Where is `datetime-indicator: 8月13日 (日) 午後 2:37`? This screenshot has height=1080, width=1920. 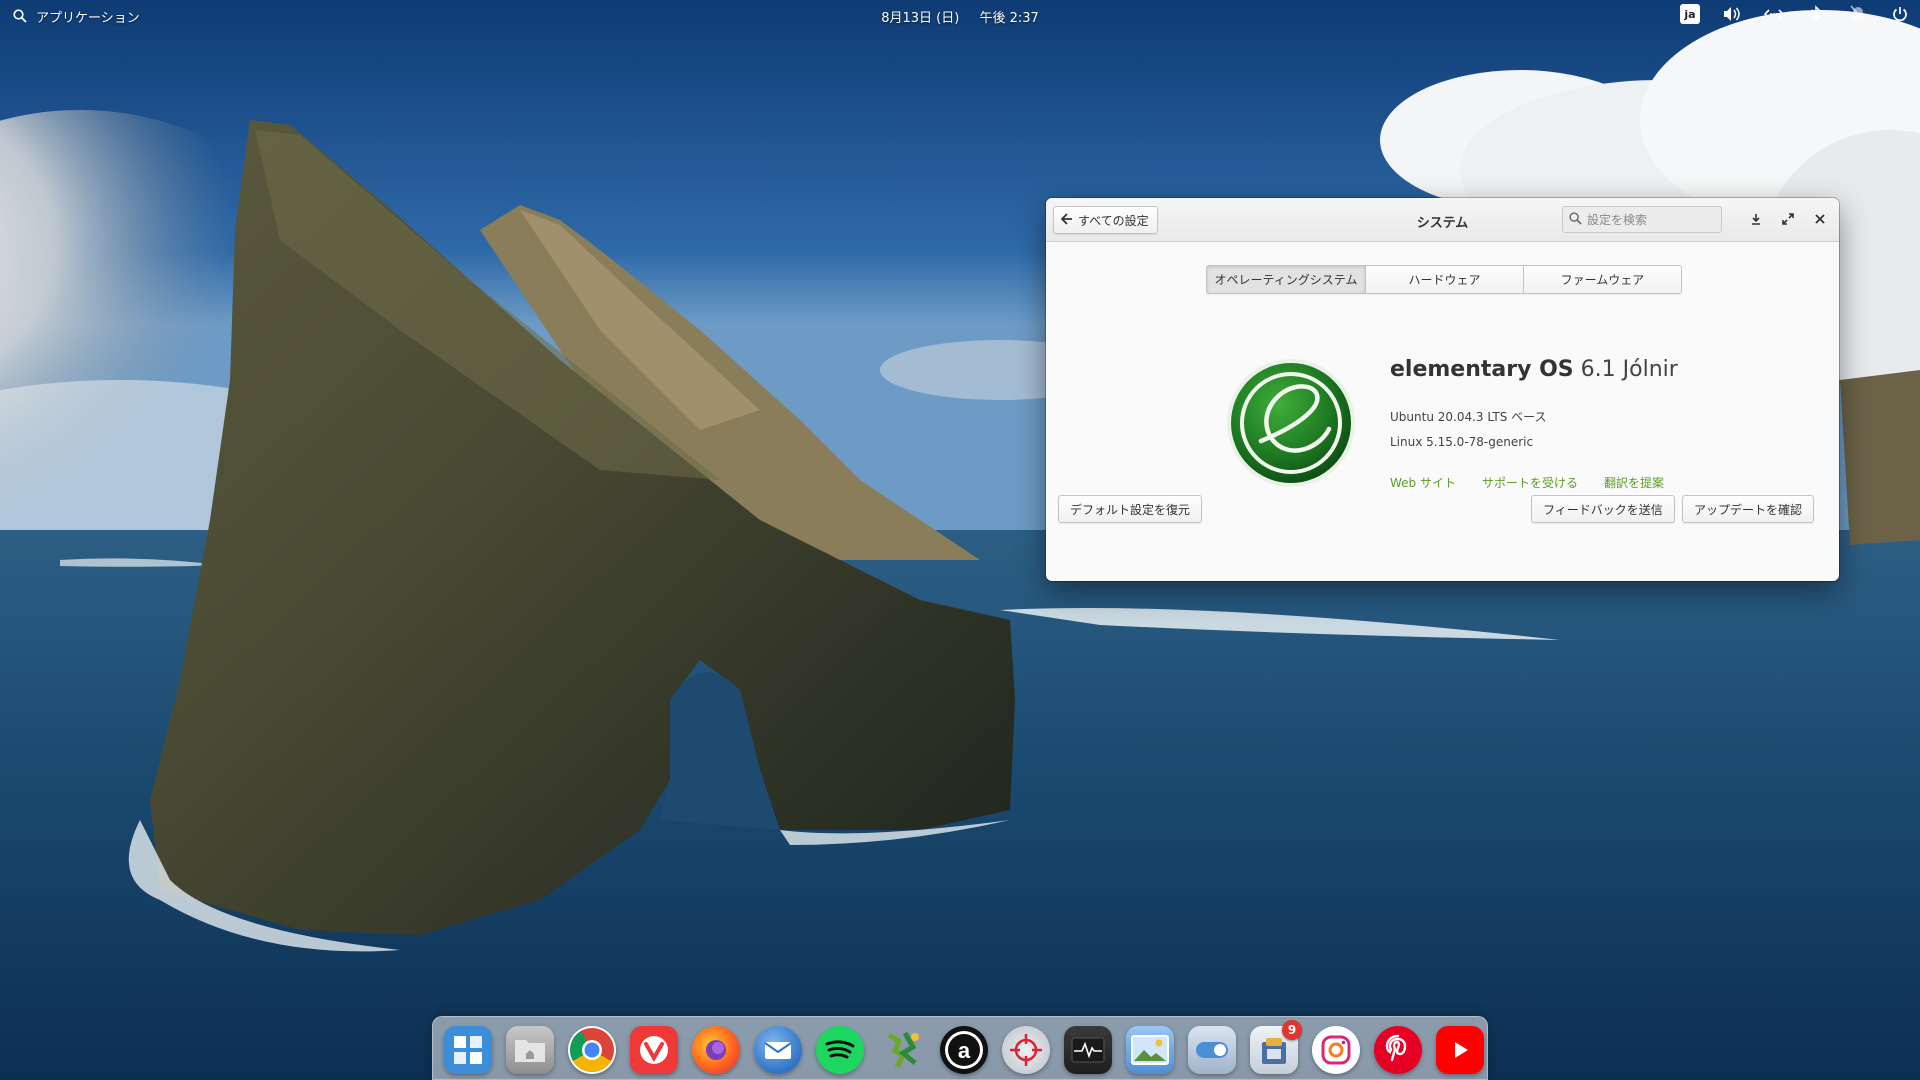
datetime-indicator: 8月13日 (日) 午後 2:37 is located at coordinates (960, 16).